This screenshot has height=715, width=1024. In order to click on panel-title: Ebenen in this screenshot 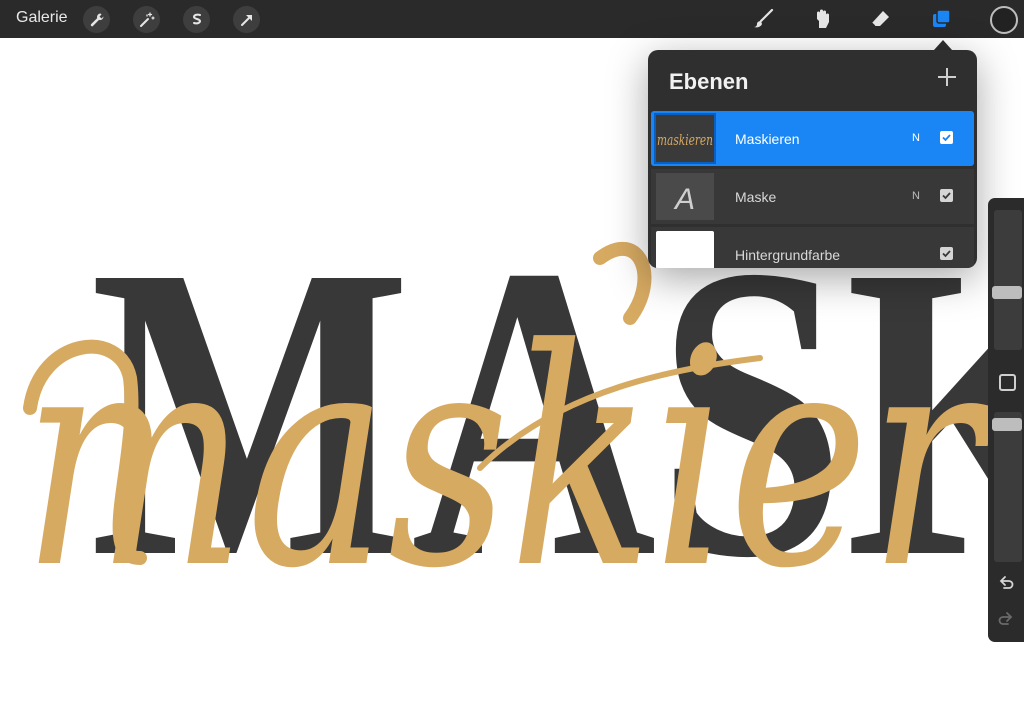, I will do `click(709, 81)`.